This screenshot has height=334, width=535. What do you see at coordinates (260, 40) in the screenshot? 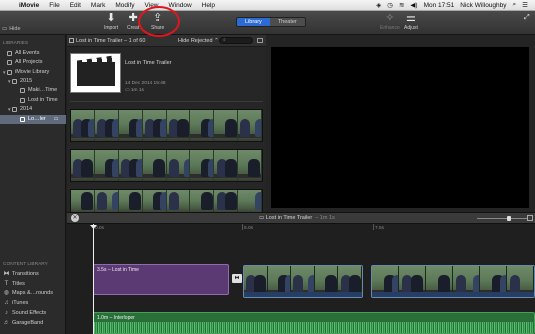
I see `clip-appearance-icon` at bounding box center [260, 40].